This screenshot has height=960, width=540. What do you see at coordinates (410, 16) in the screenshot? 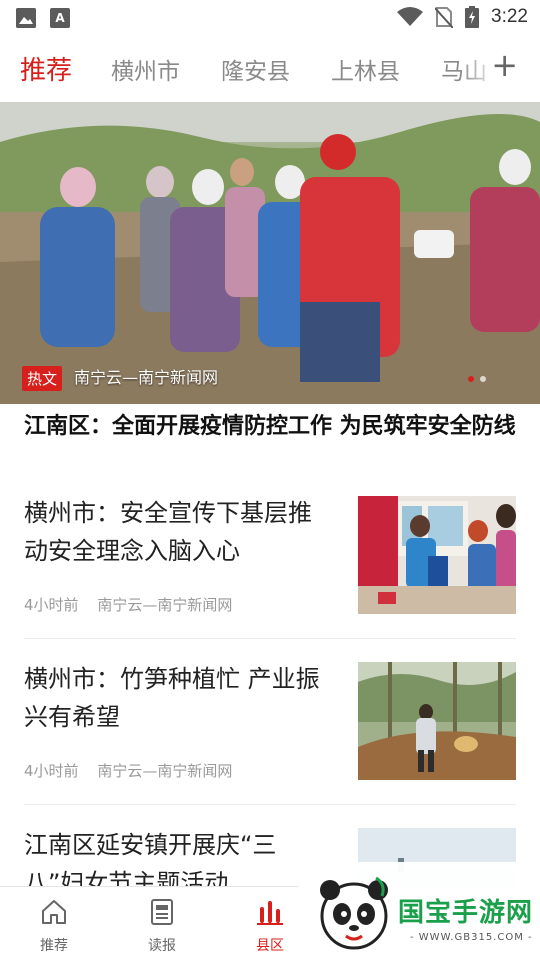
I see `wifi-icon` at bounding box center [410, 16].